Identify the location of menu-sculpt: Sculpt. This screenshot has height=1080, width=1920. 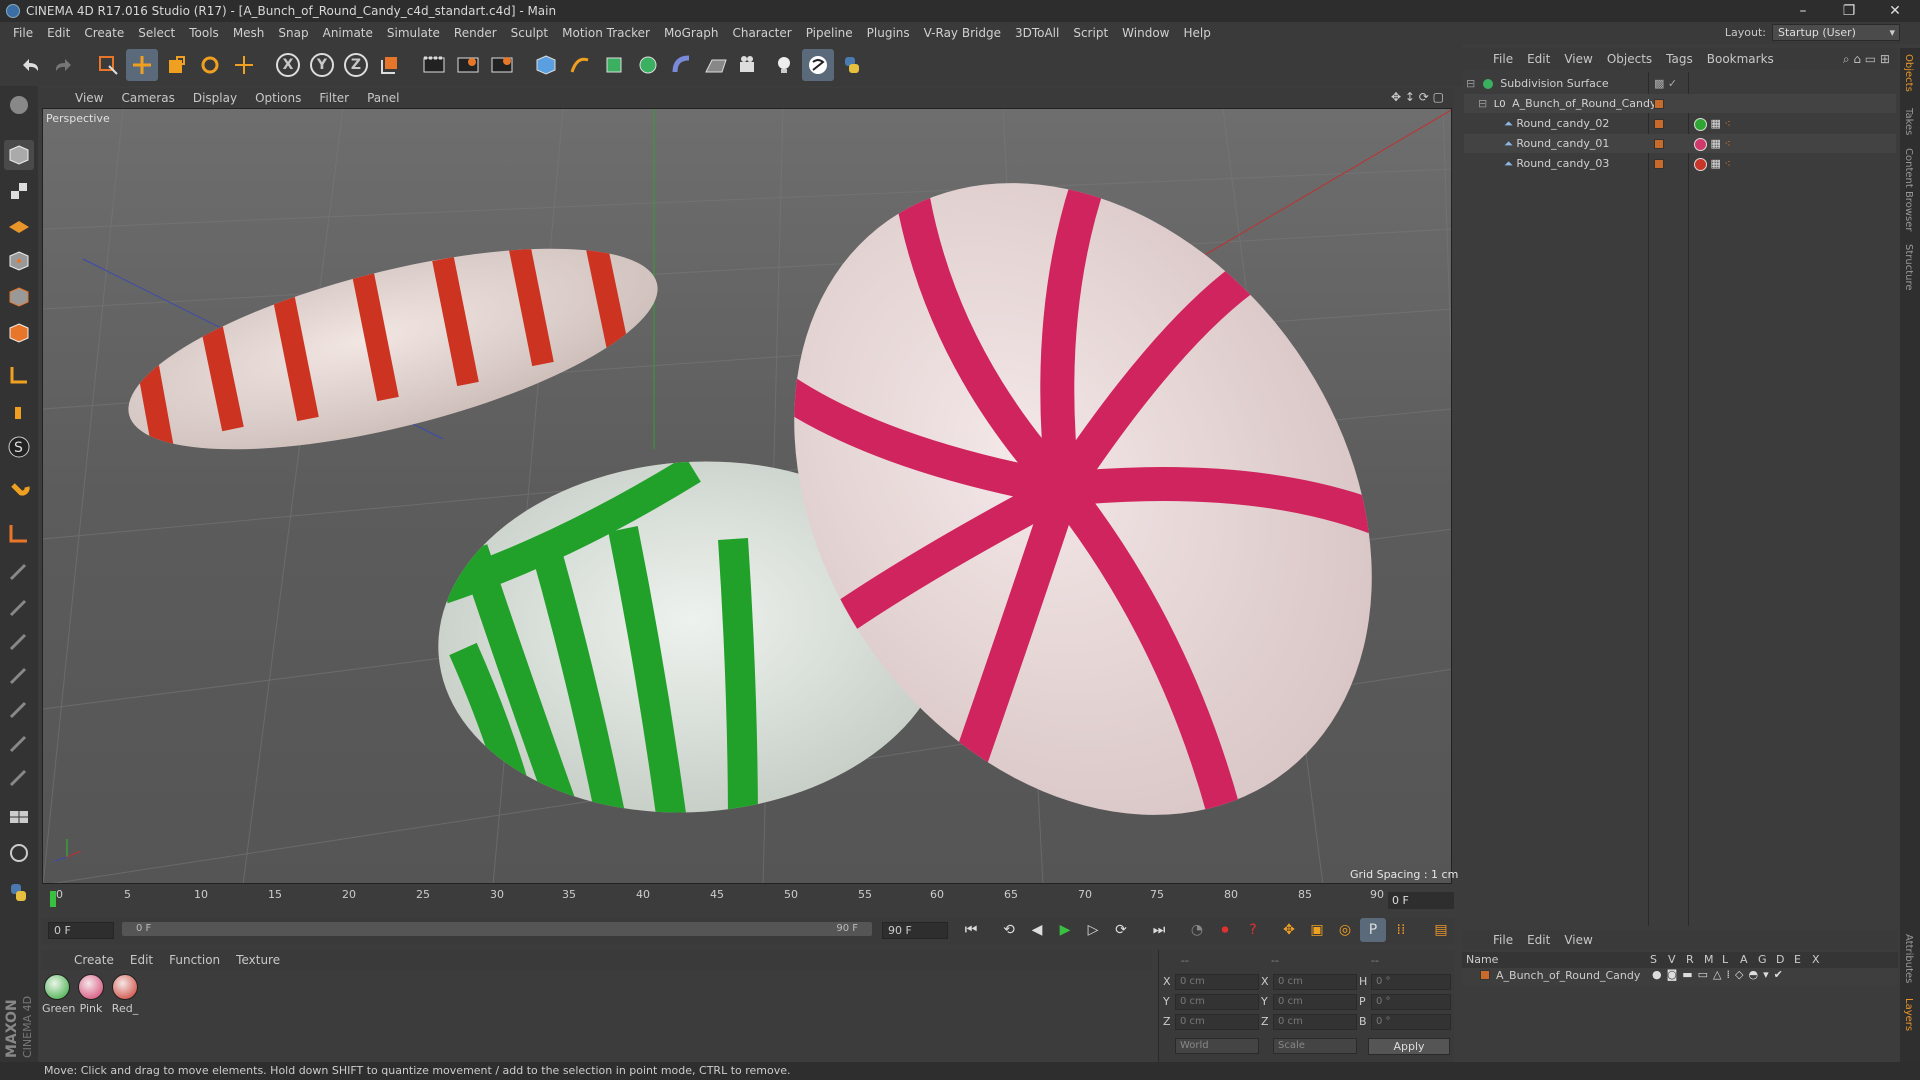
(529, 33).